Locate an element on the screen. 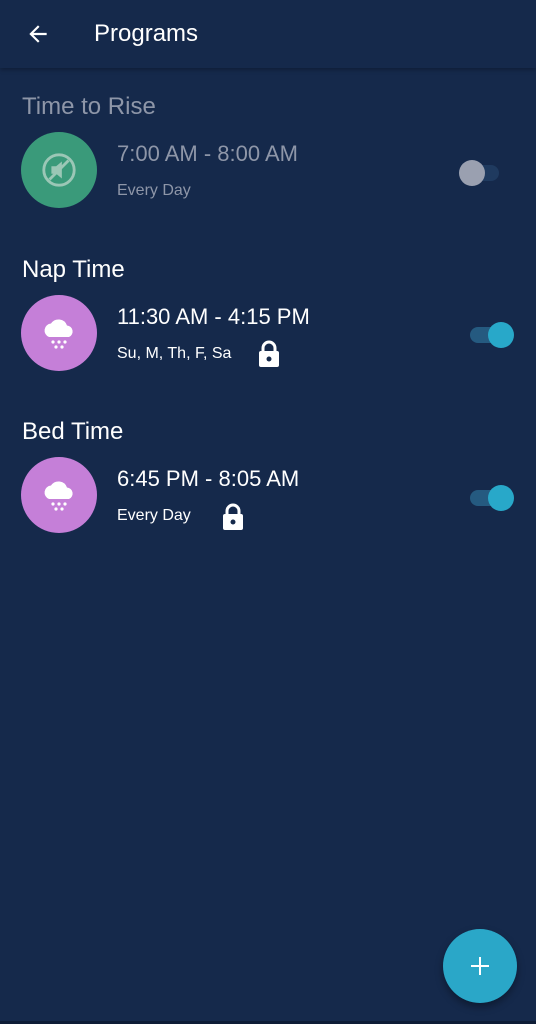  program-time: 7:00 AM - 8:00 AM is located at coordinates (207, 153).